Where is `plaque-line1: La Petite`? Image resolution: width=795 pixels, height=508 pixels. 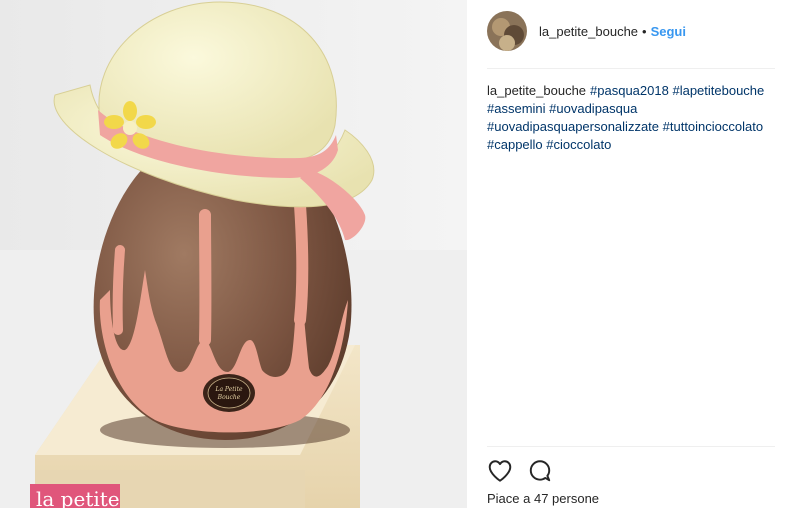
plaque-line1: La Petite is located at coordinates (228, 389).